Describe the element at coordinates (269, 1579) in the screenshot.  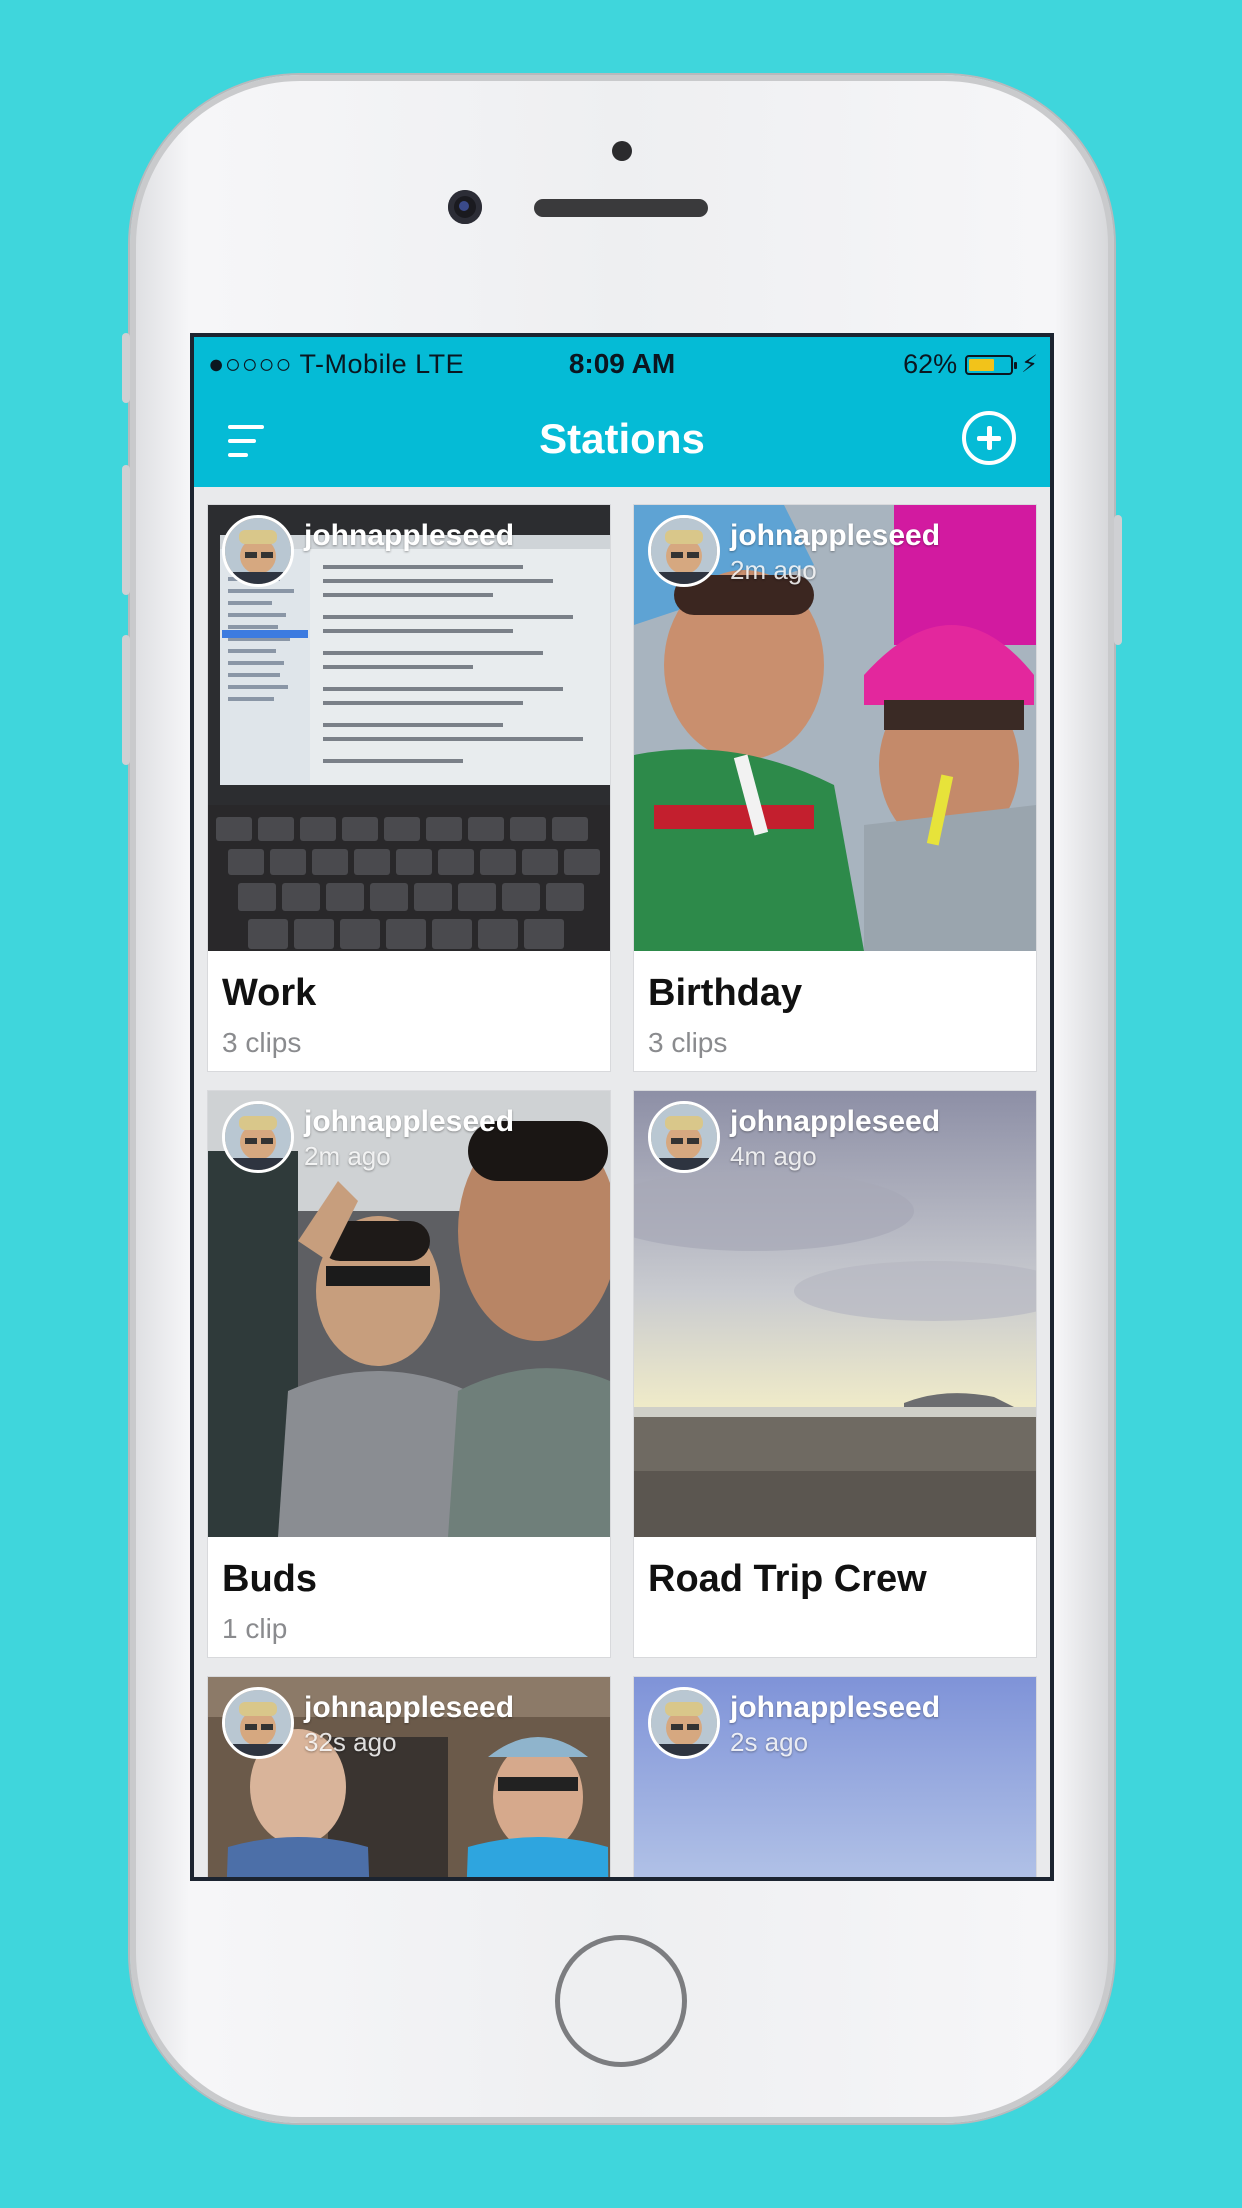
I see `station-title: Buds` at that location.